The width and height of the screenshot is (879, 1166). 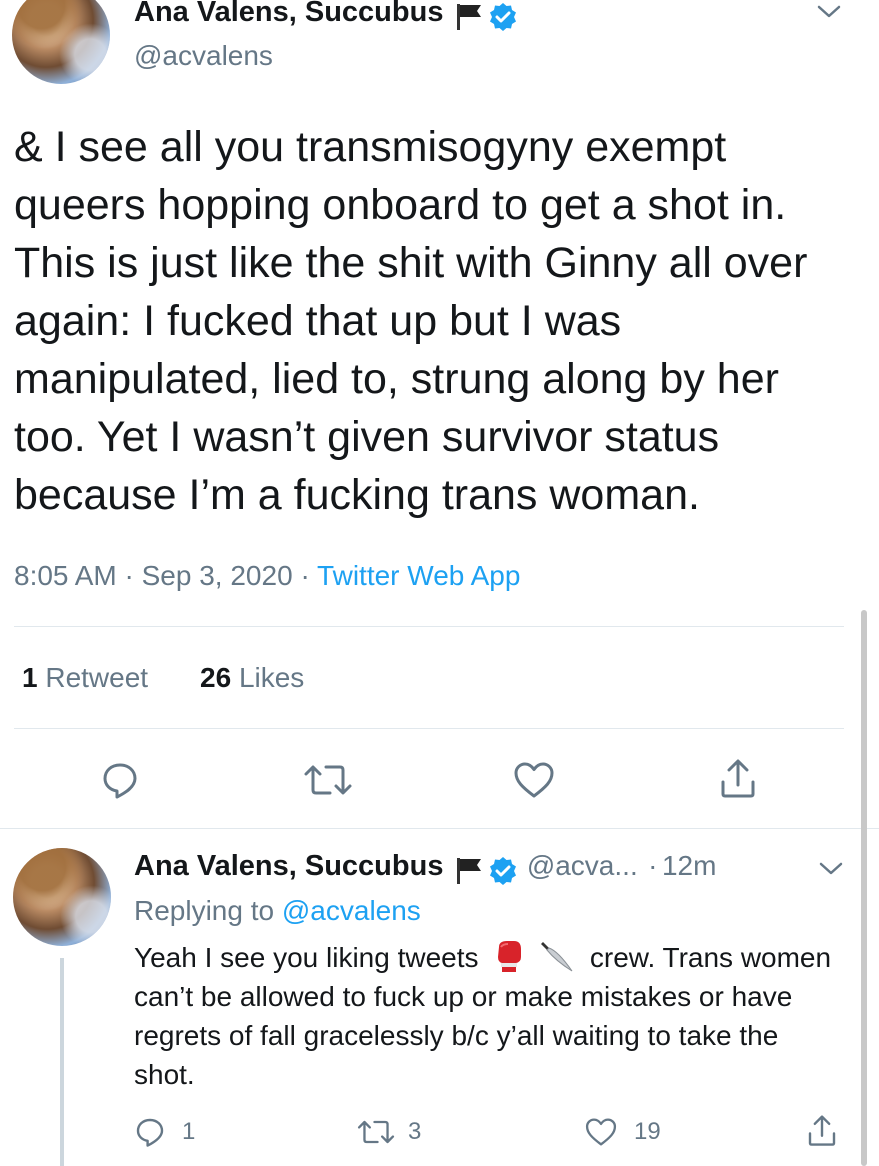 I want to click on reply-like-button: 19, so click(x=634, y=1132).